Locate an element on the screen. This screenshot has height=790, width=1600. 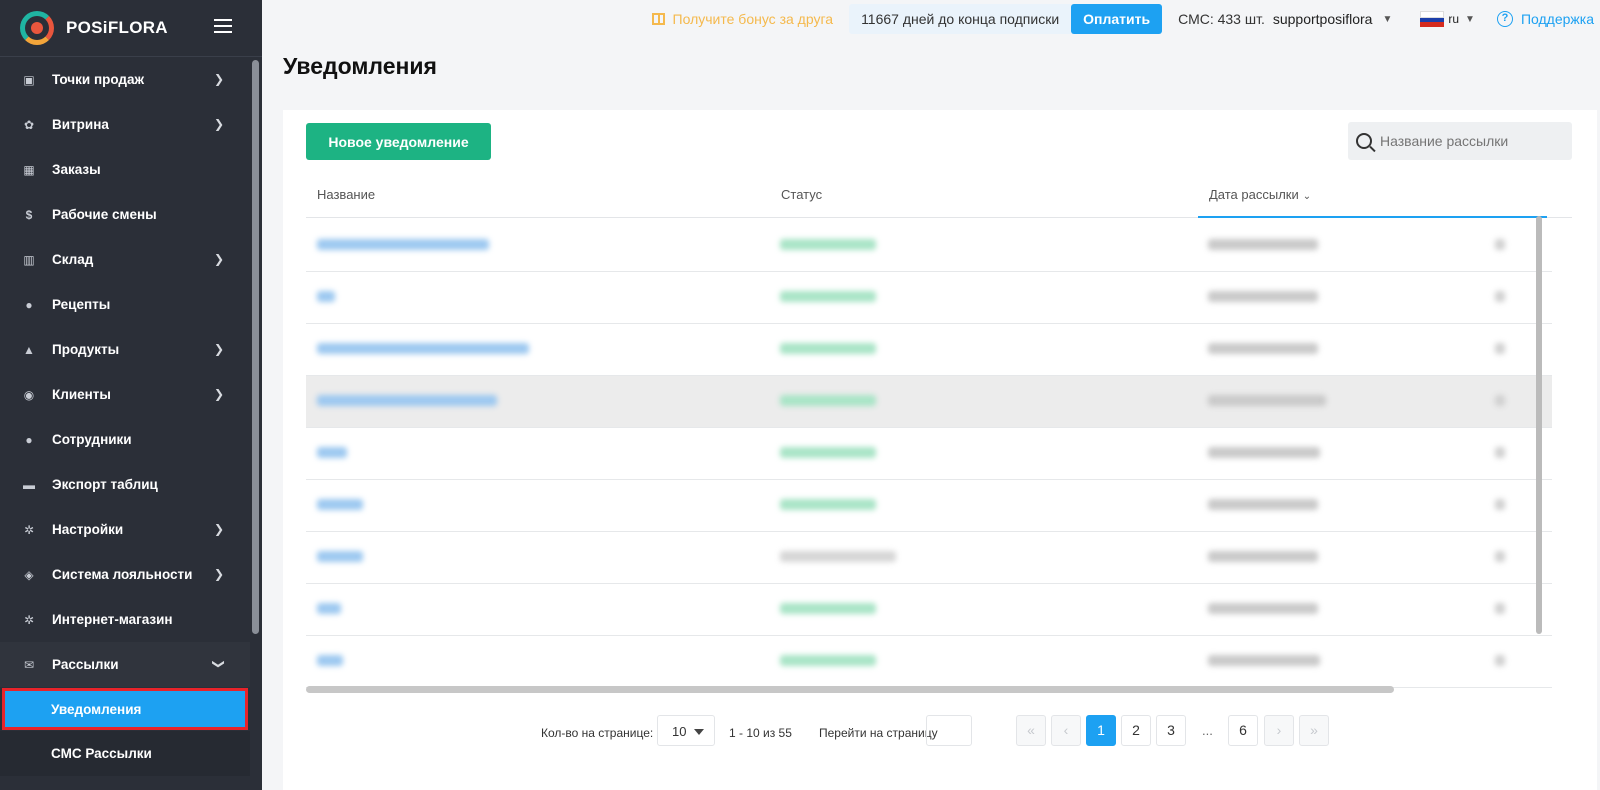
sidebar-scrollbar is located at coordinates (255, 347).